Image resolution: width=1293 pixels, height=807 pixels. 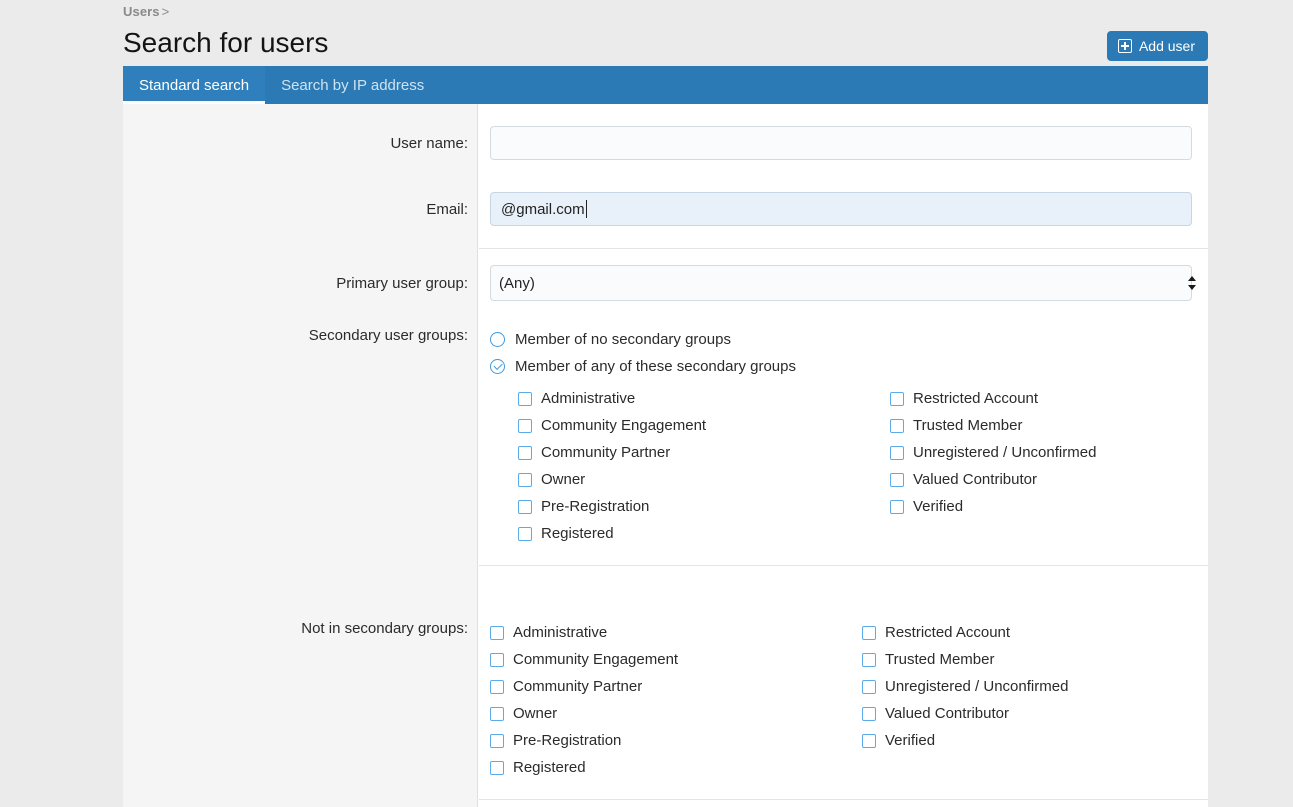 I want to click on tab-search-by-ip-address: Search by IP address, so click(x=352, y=85).